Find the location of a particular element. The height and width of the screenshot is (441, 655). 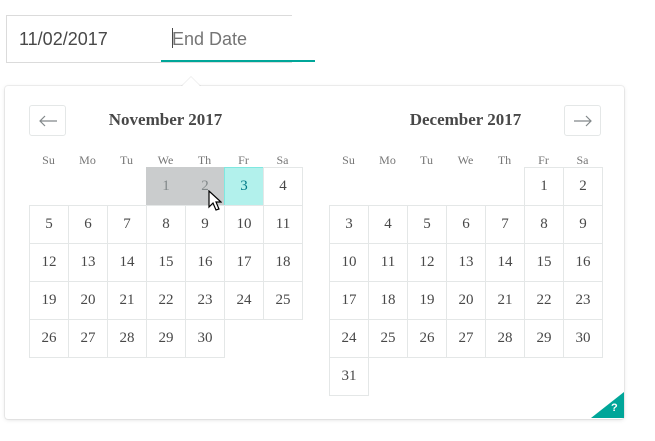

month-title: December 2017 is located at coordinates (465, 119).